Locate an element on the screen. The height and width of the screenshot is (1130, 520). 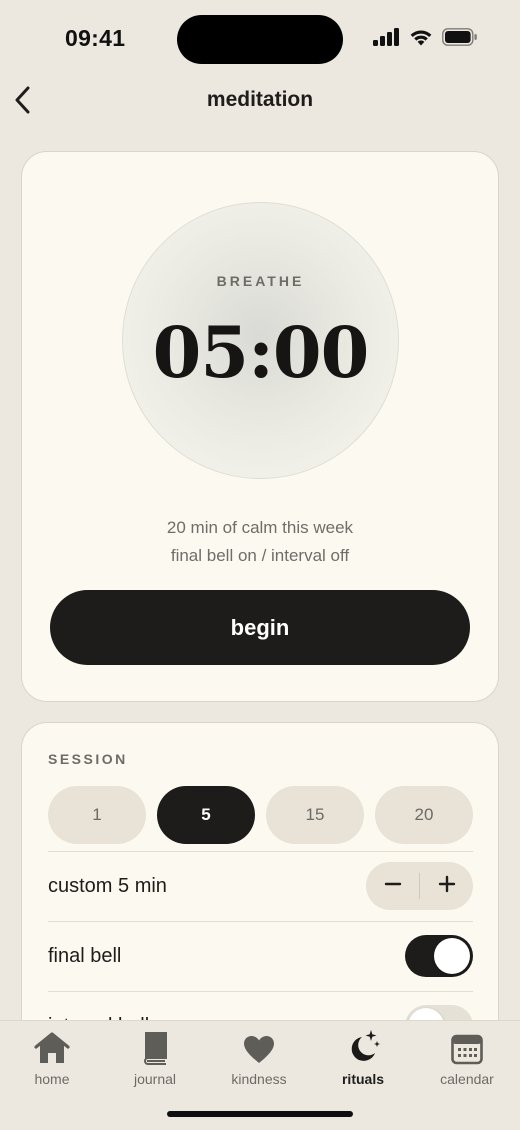
nav-bar: meditation is located at coordinates (260, 101).